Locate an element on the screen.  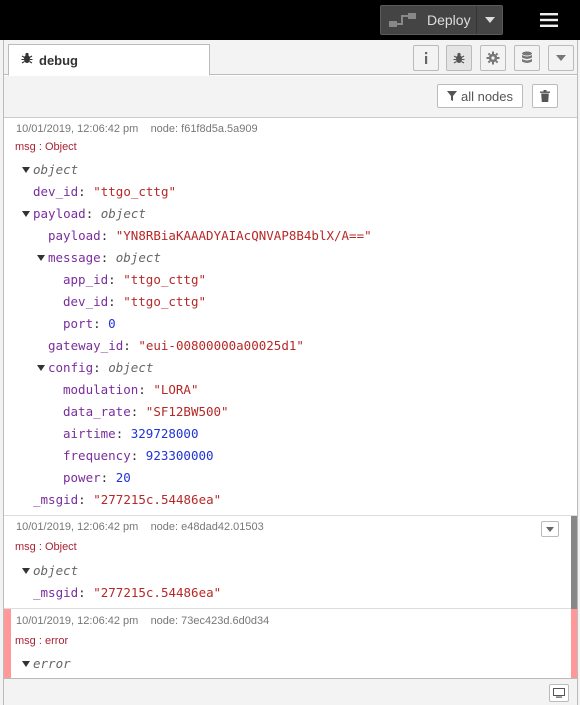
tree-property: port: 0 is located at coordinates (89, 324).